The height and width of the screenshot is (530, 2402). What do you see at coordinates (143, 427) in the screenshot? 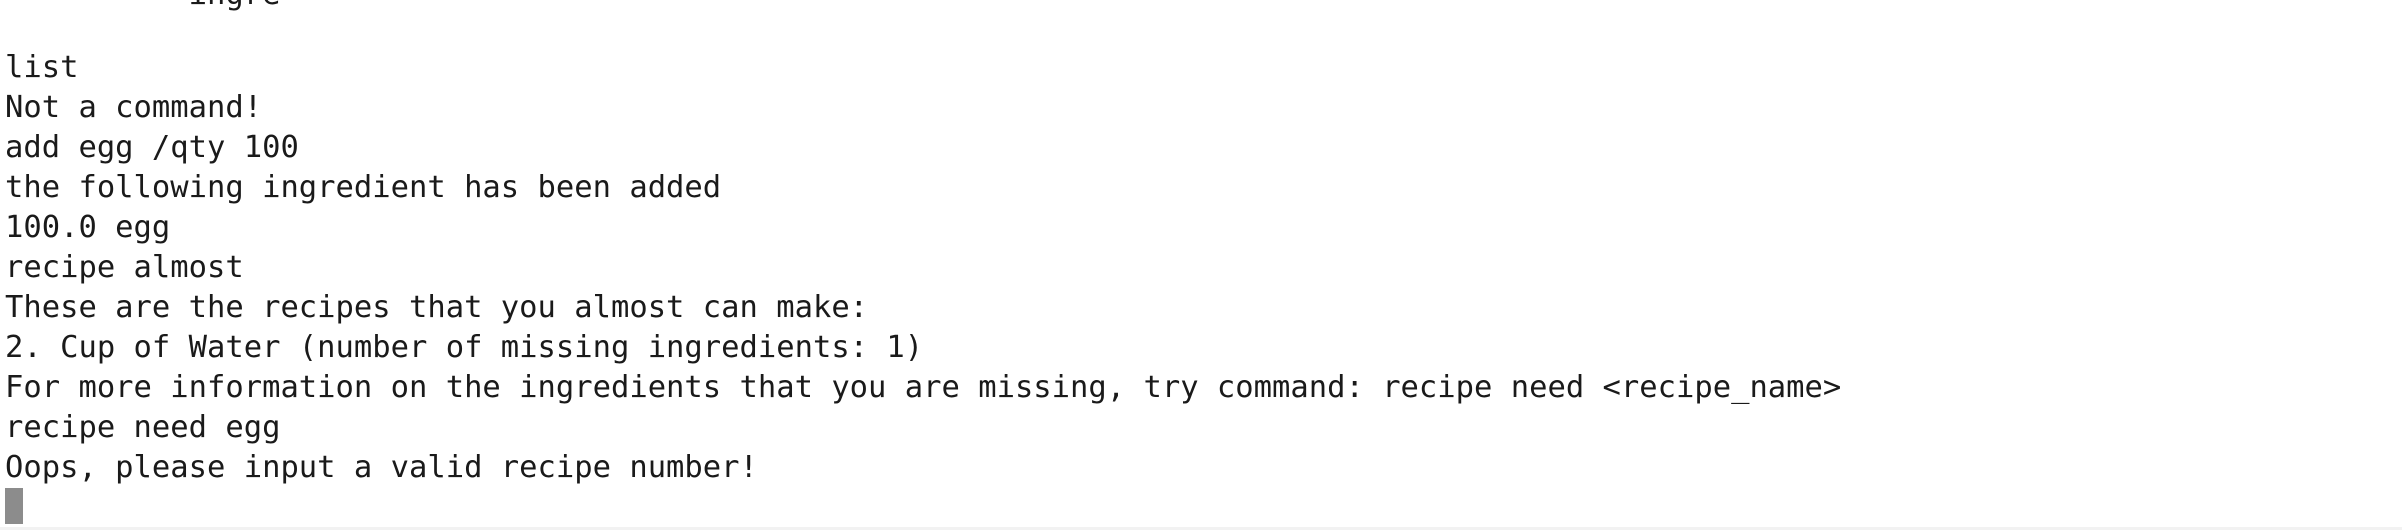
I see `terminal-line: recipe need egg` at bounding box center [143, 427].